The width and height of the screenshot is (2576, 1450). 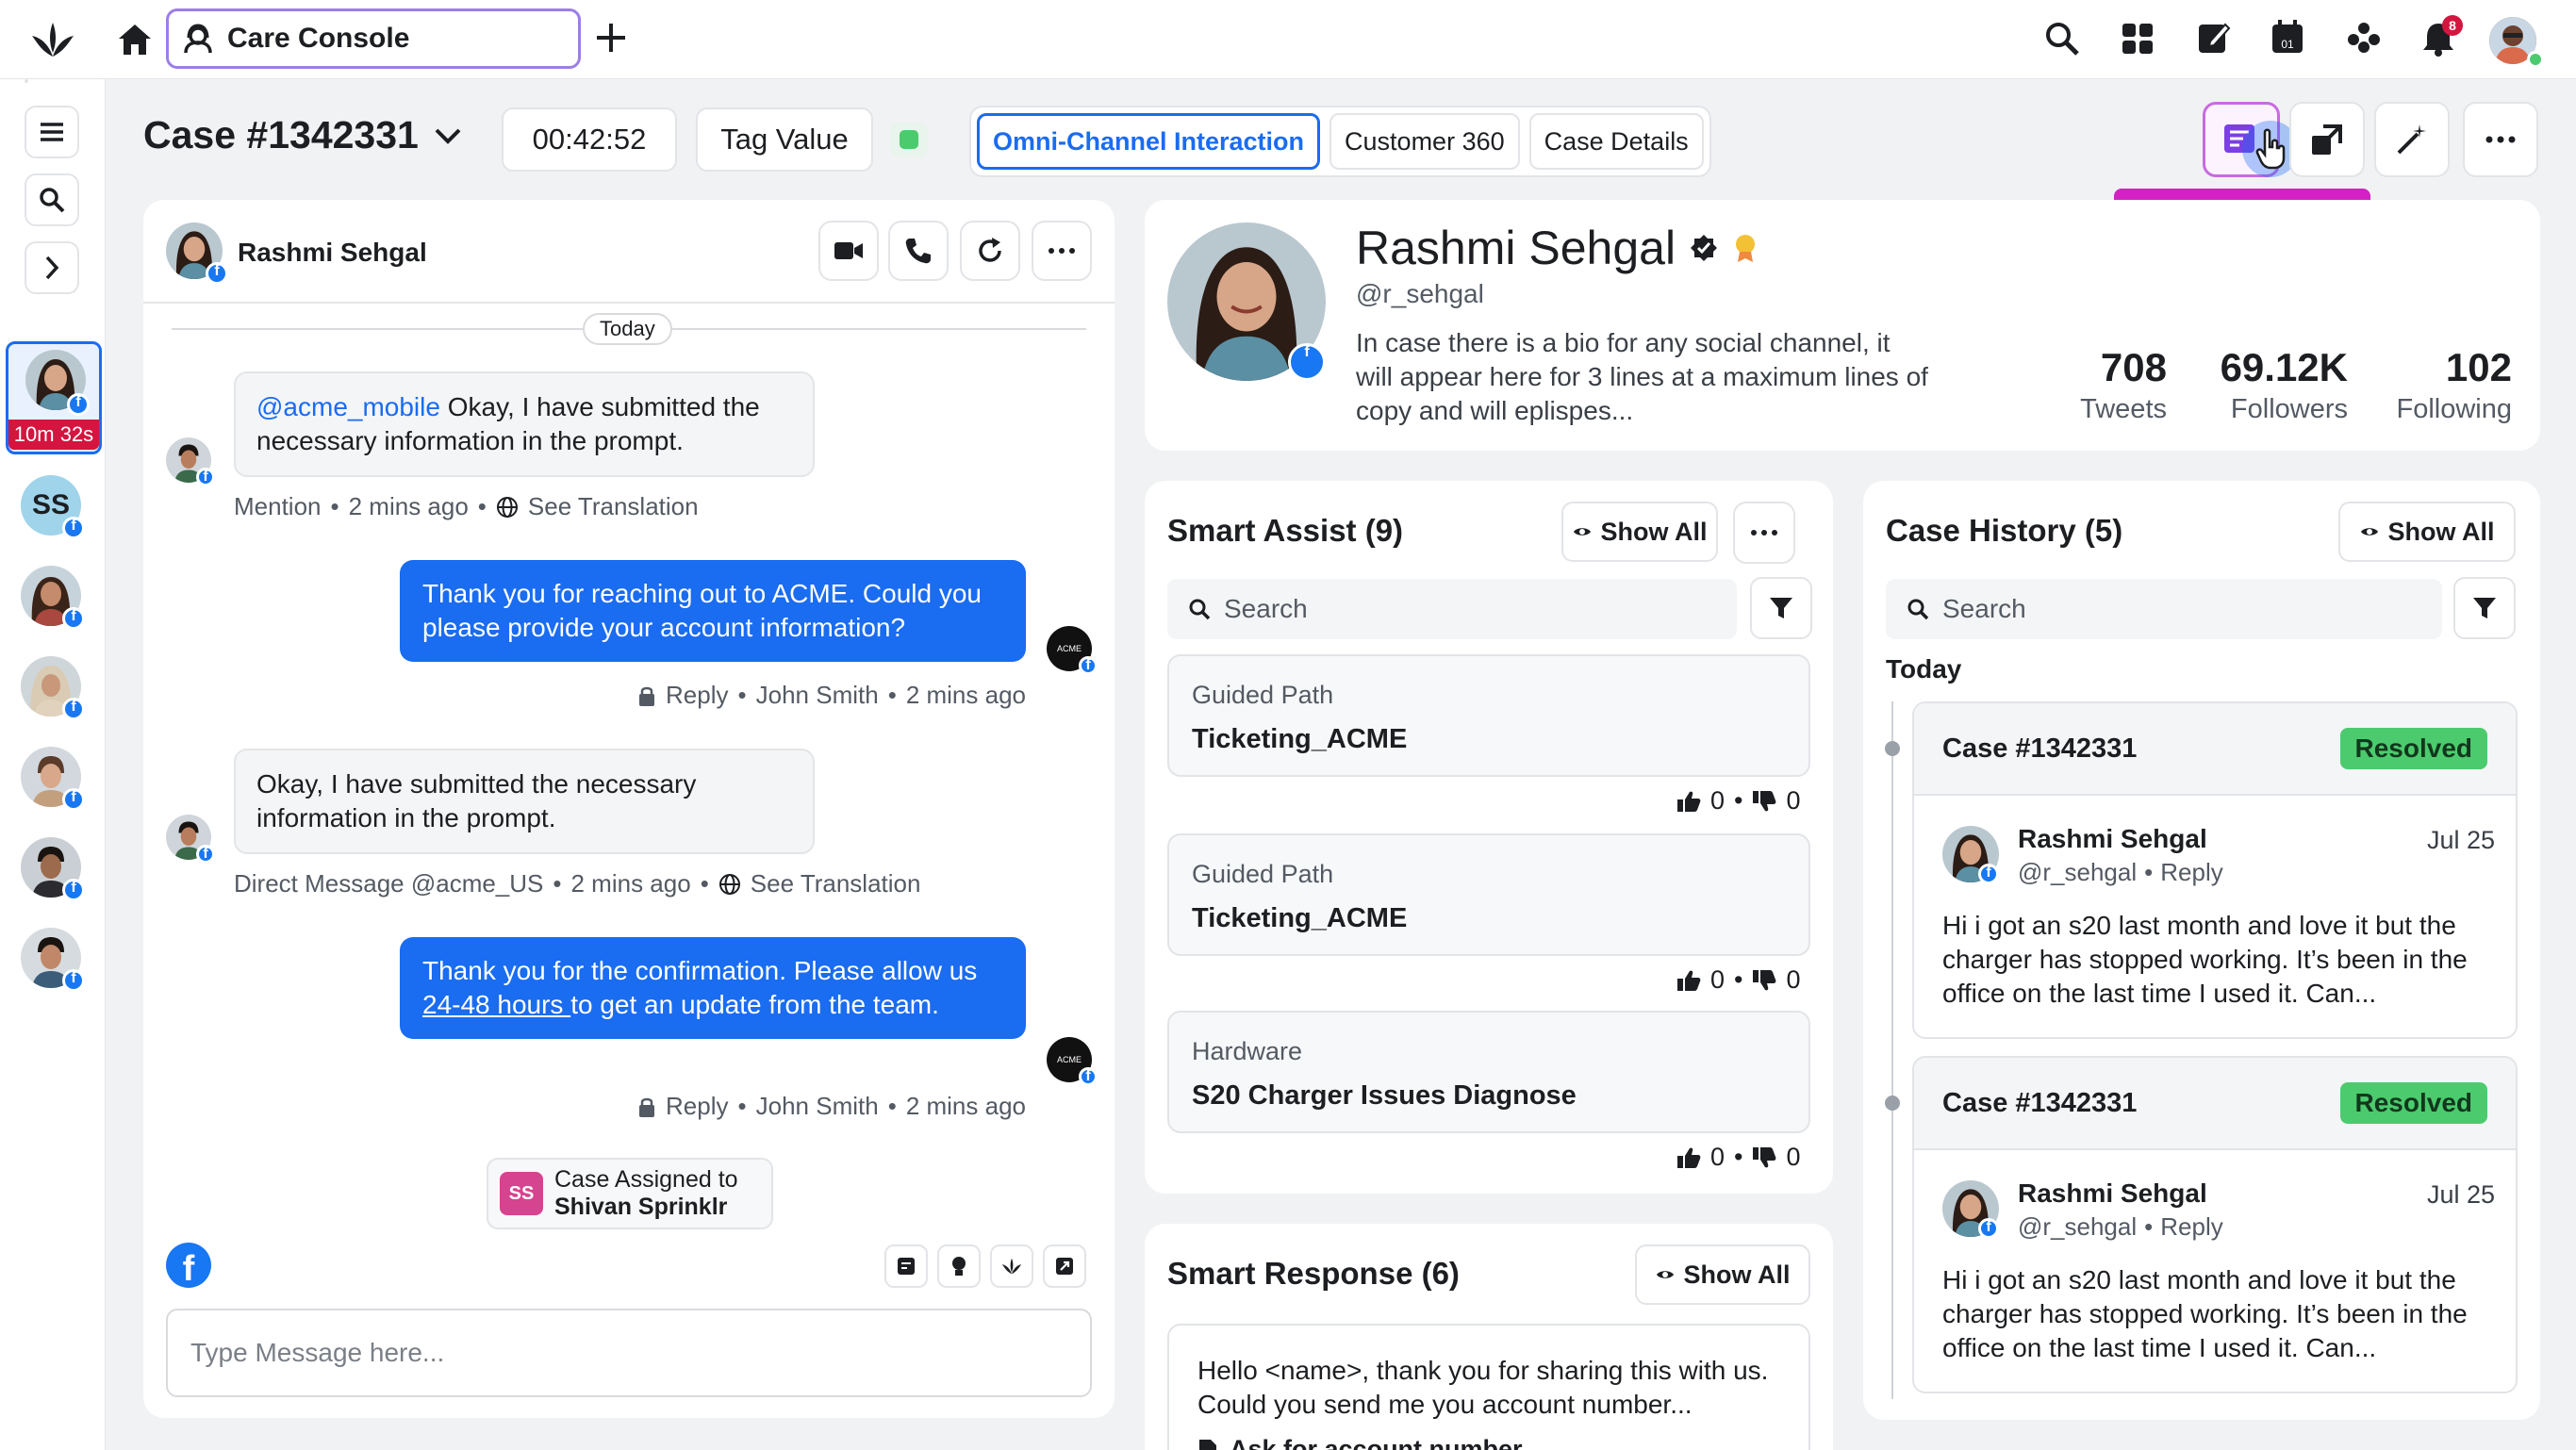 I want to click on smart-response-show-all-button: Show All, so click(x=1722, y=1274).